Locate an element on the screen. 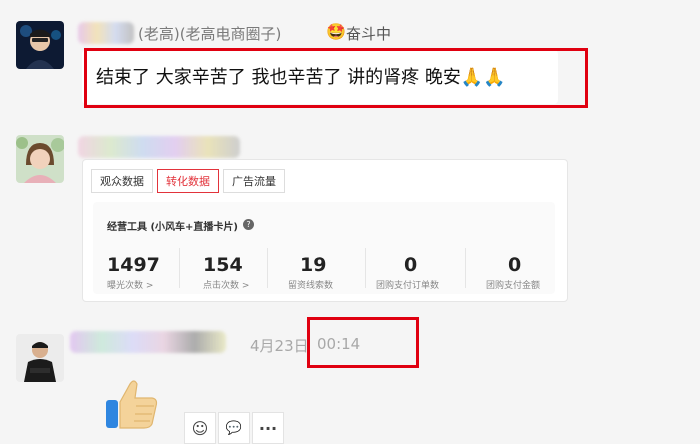 The height and width of the screenshot is (444, 700). section-title: 经营工具 (小风车+直播卡片) is located at coordinates (173, 227).